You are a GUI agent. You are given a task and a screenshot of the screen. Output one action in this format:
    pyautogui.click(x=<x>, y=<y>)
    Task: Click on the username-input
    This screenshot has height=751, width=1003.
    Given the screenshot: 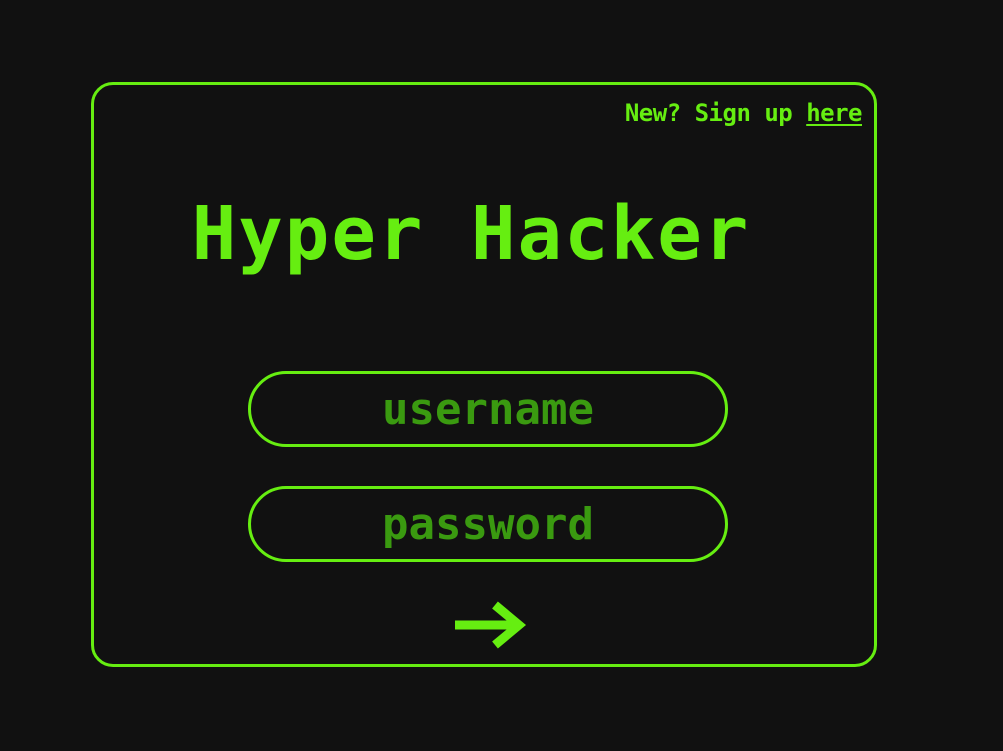 What is the action you would take?
    pyautogui.click(x=488, y=409)
    